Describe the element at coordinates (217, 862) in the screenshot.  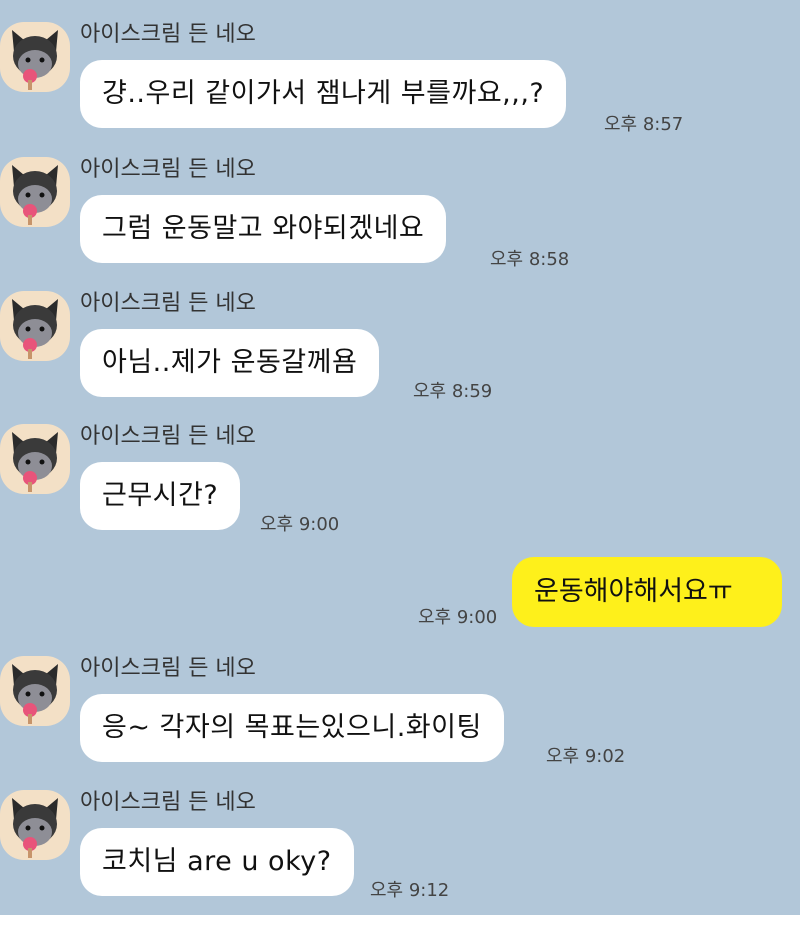
I see `message-bubble: 코치님 are u oky?` at that location.